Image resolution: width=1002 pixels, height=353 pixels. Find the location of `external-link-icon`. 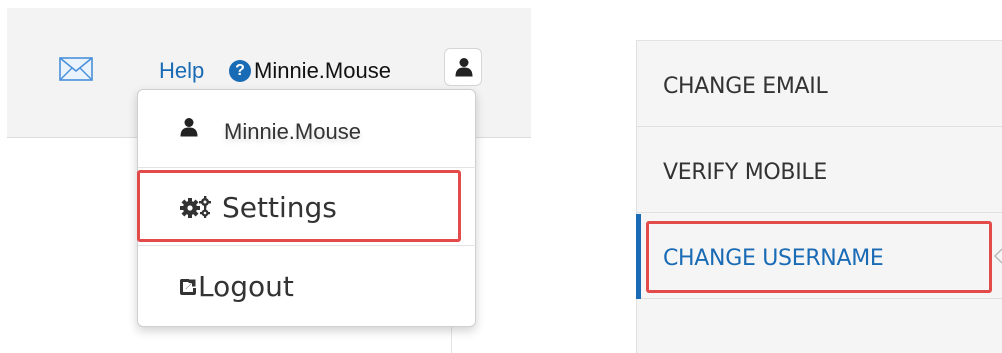

external-link-icon is located at coordinates (187, 287).